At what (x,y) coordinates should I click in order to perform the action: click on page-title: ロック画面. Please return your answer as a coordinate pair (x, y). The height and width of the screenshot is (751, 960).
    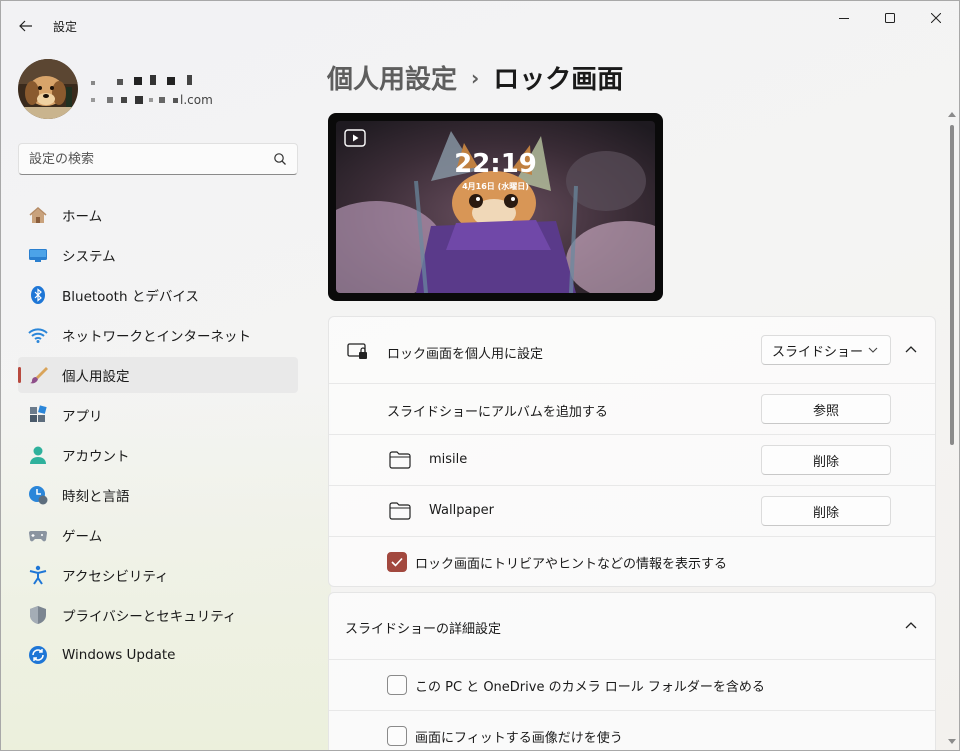
    Looking at the image, I should click on (558, 80).